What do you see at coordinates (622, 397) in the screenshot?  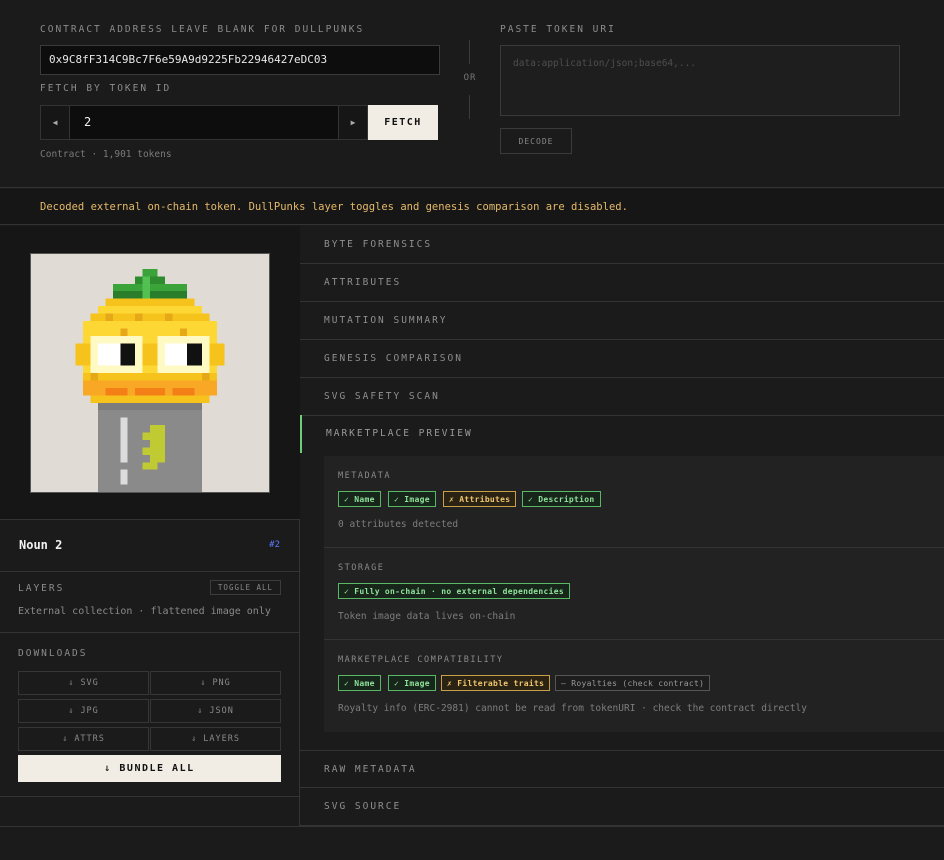 I see `panel-svg-safety-scan: SVG SAFETY SCAN` at bounding box center [622, 397].